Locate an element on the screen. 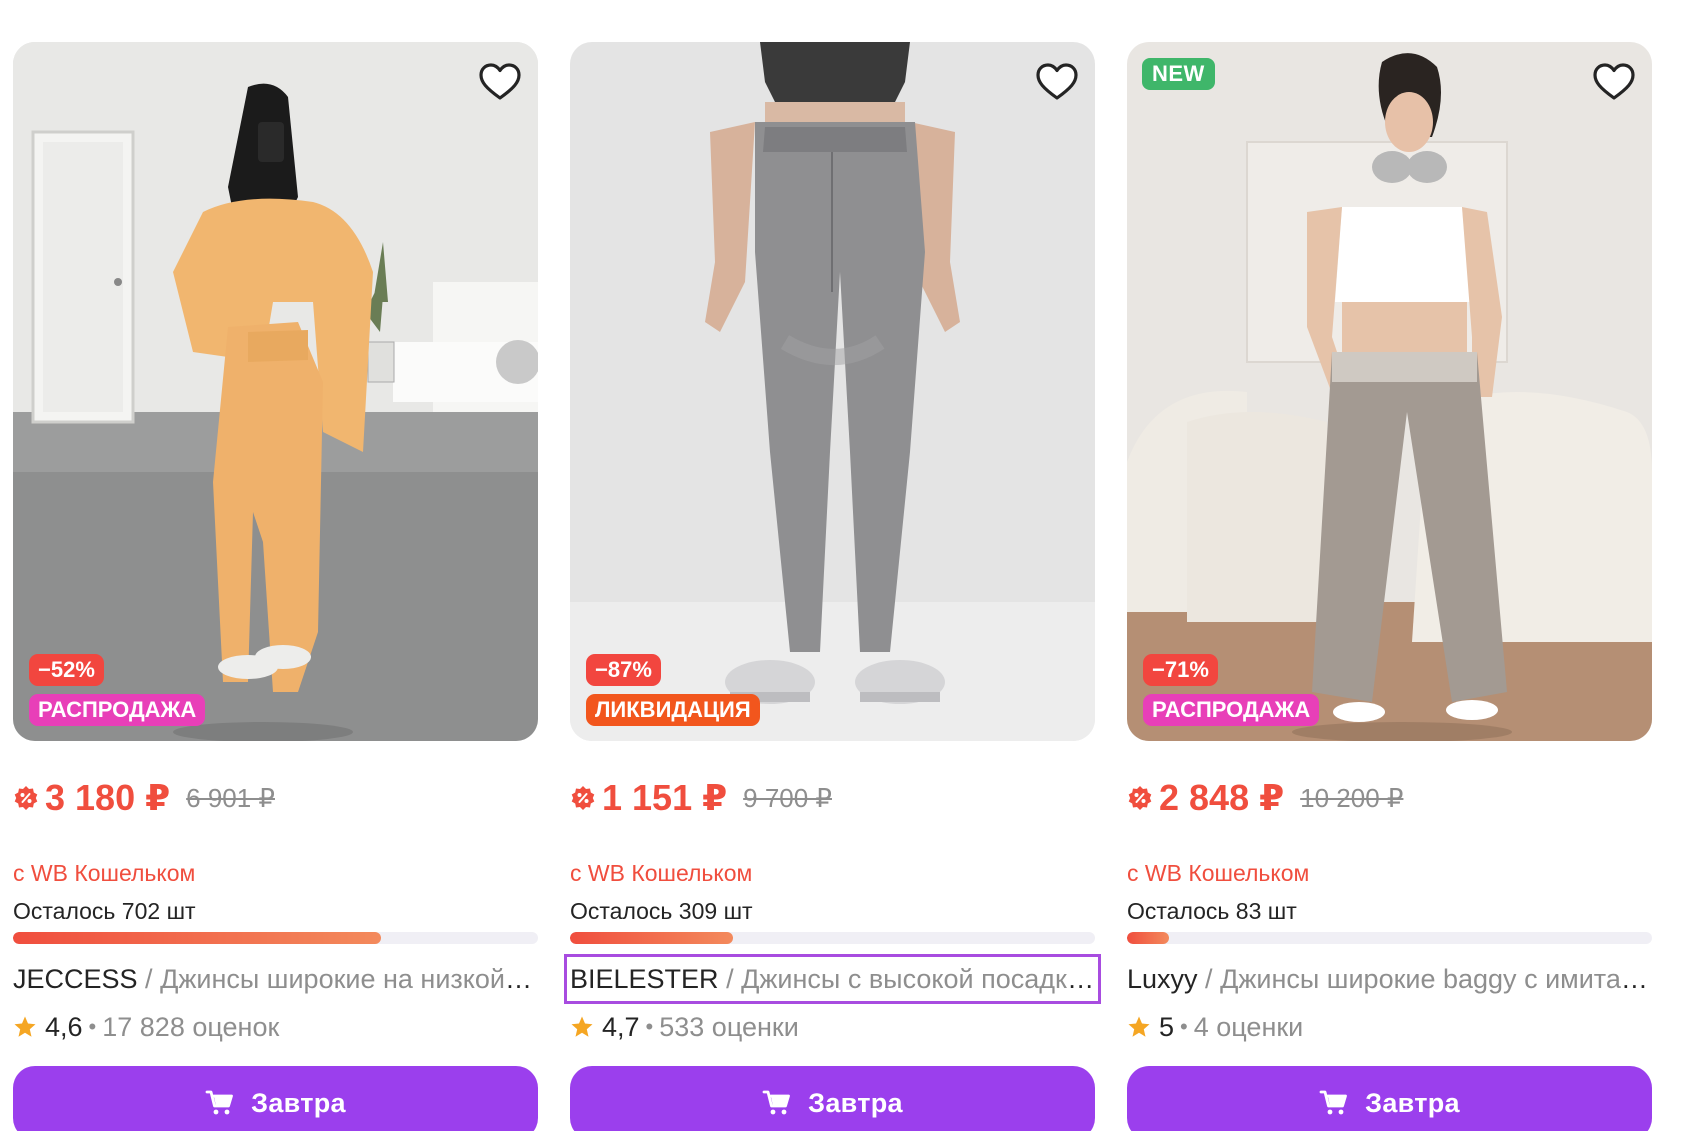 This screenshot has height=1131, width=1687. product-title-link: BIELESTER / Джинсы с высокой посадкой is located at coordinates (832, 979).